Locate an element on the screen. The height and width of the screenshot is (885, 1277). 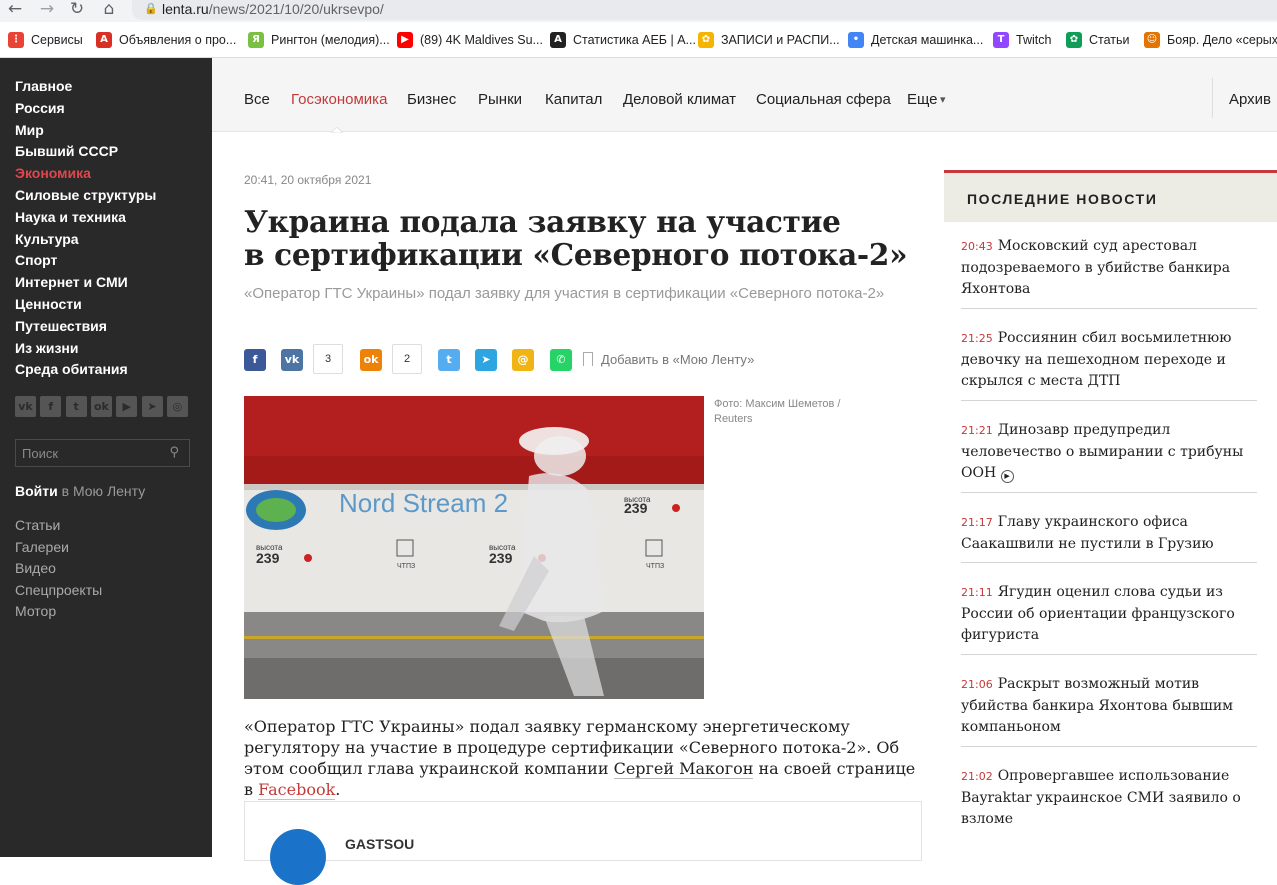
pipe-height-value-3: 239 is located at coordinates (501, 558).